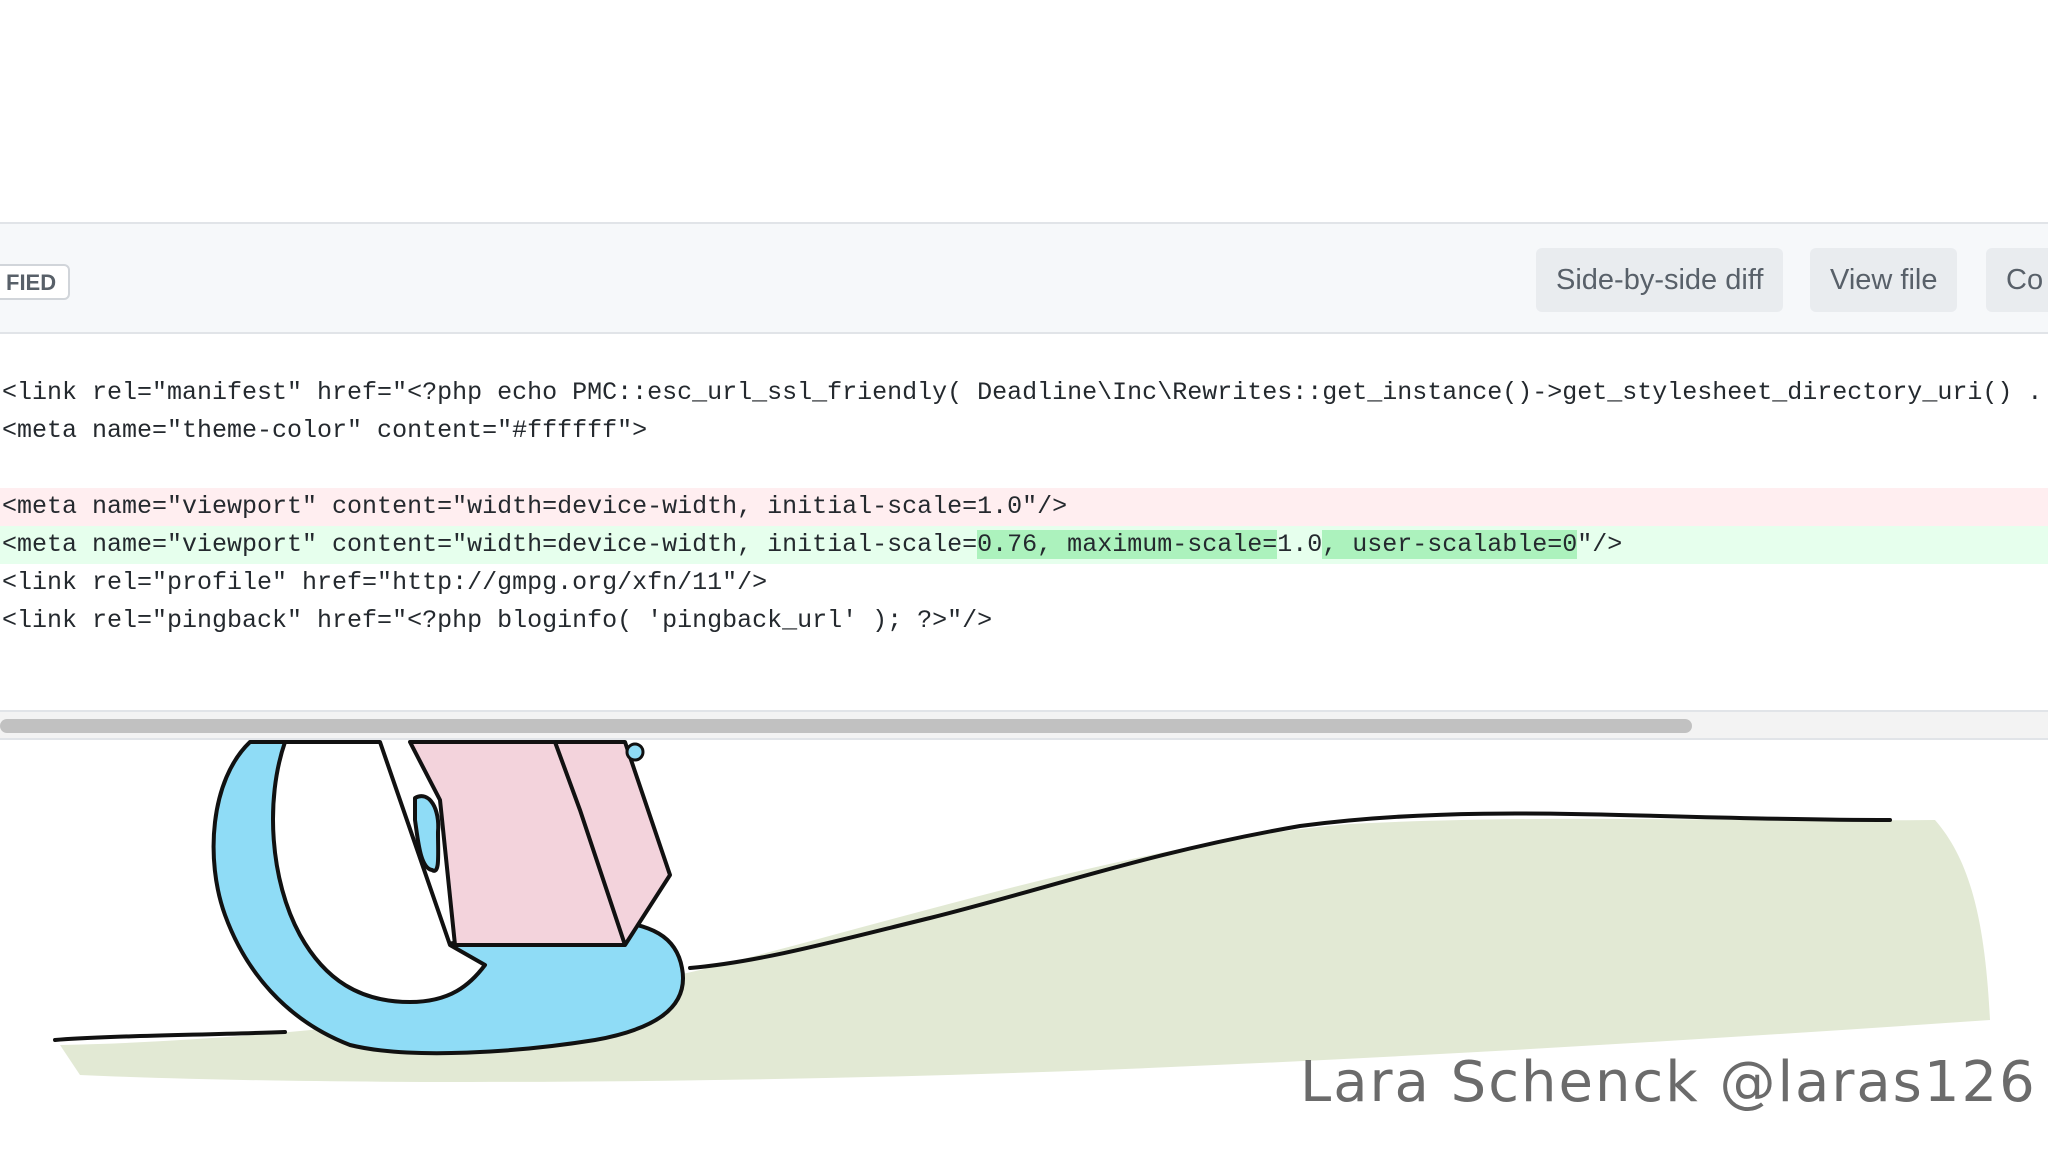 The image size is (2048, 1152). What do you see at coordinates (1660, 280) in the screenshot?
I see `side-by-side-diff-button: Side-by-side diff` at bounding box center [1660, 280].